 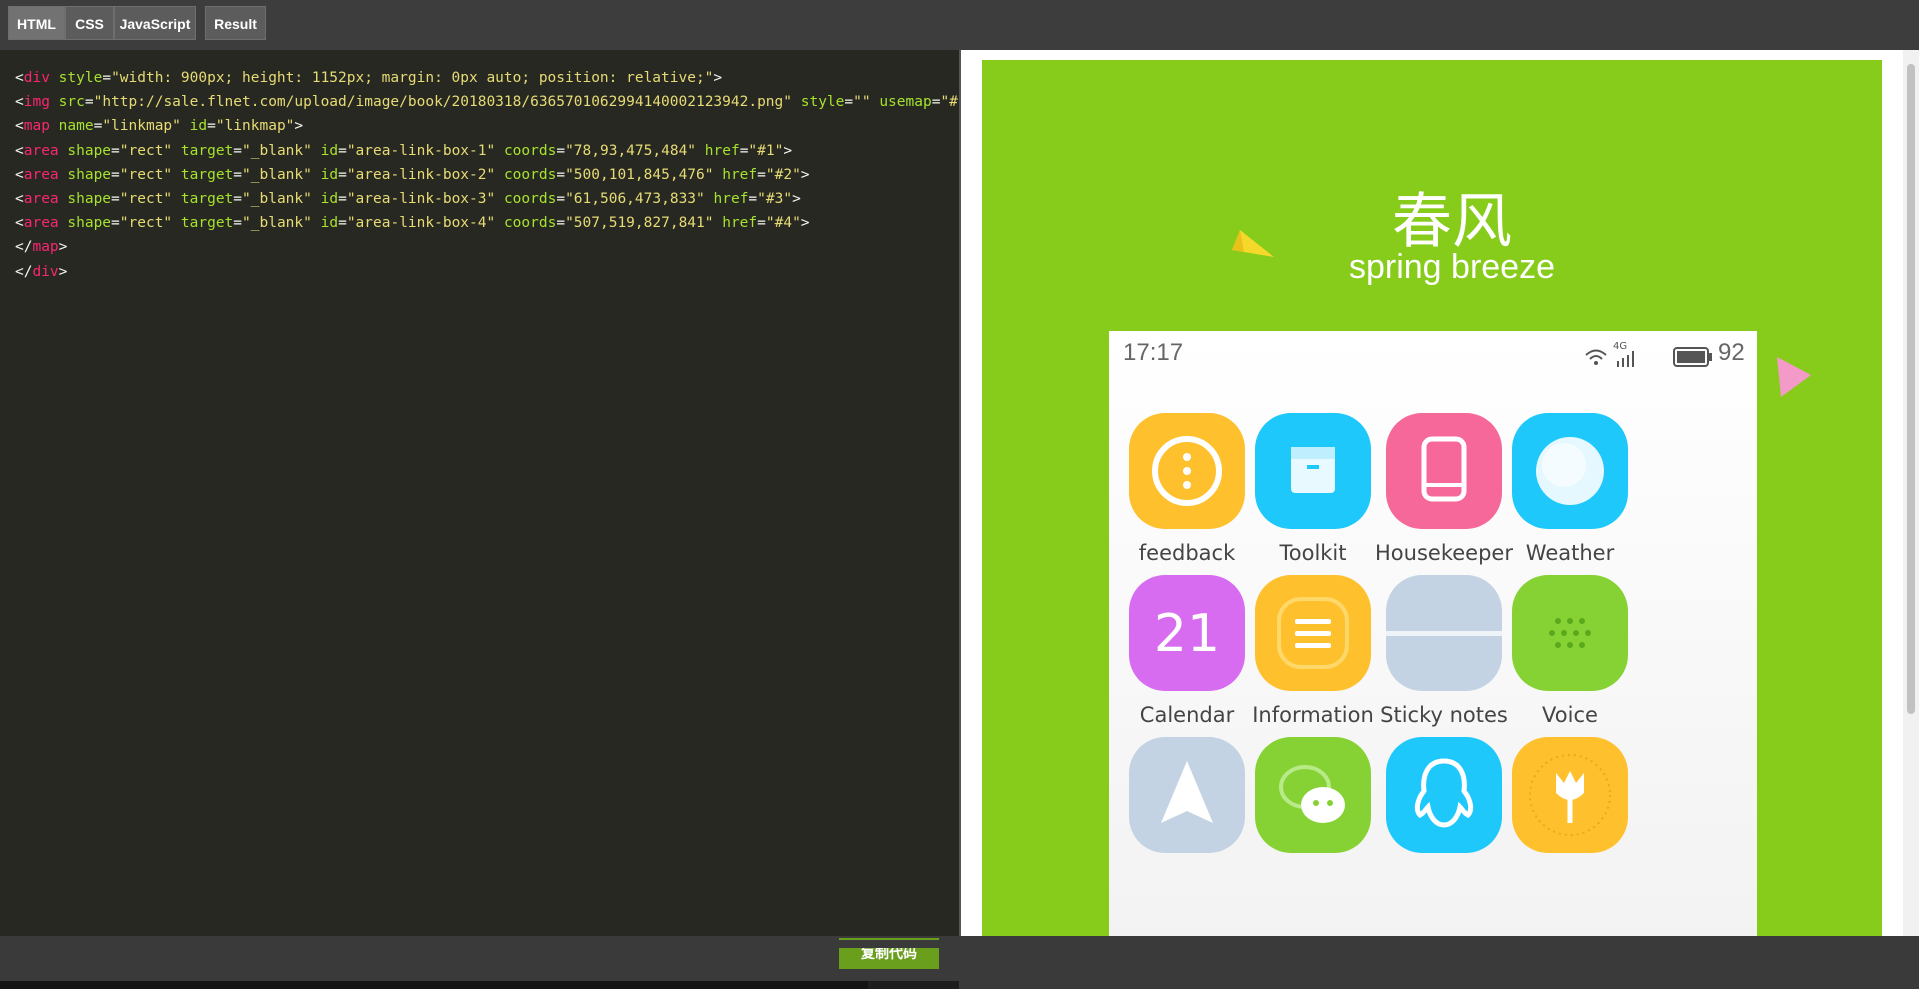 I want to click on signal-icon, so click(x=1625, y=359).